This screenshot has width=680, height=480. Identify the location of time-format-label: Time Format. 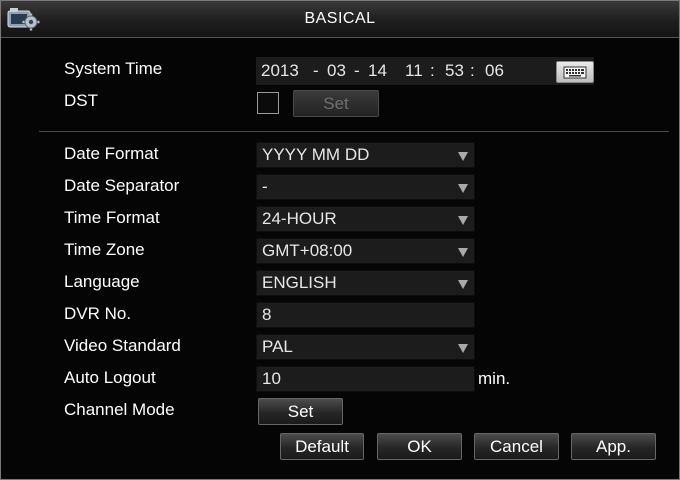
(112, 217).